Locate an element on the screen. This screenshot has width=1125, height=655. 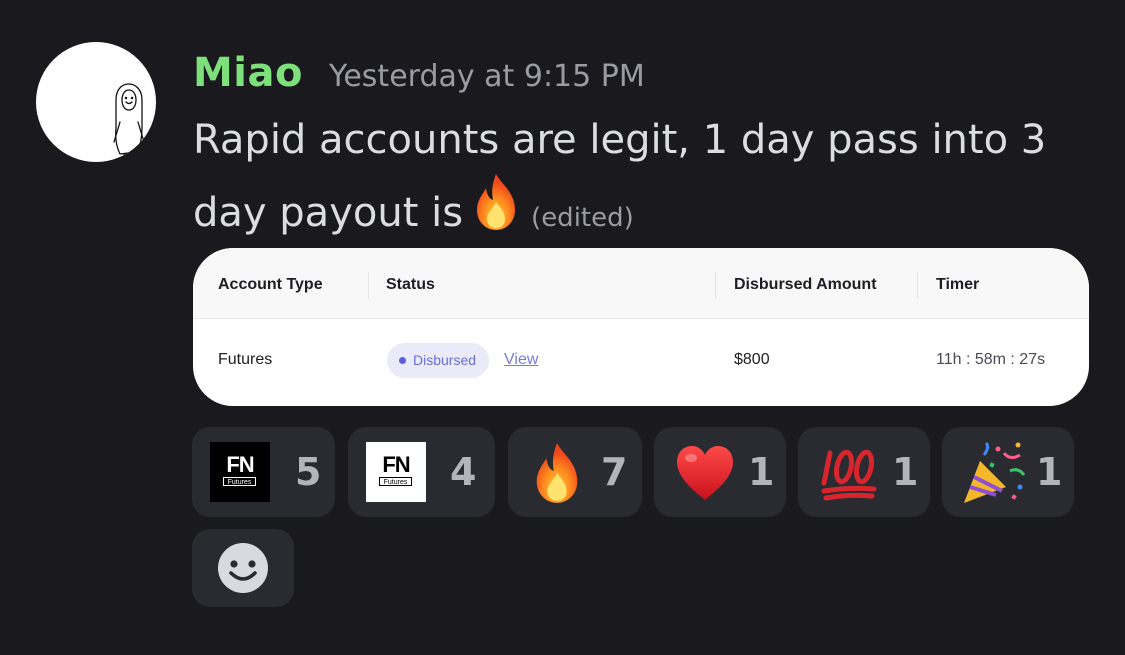
column-header-status: Status is located at coordinates (410, 284).